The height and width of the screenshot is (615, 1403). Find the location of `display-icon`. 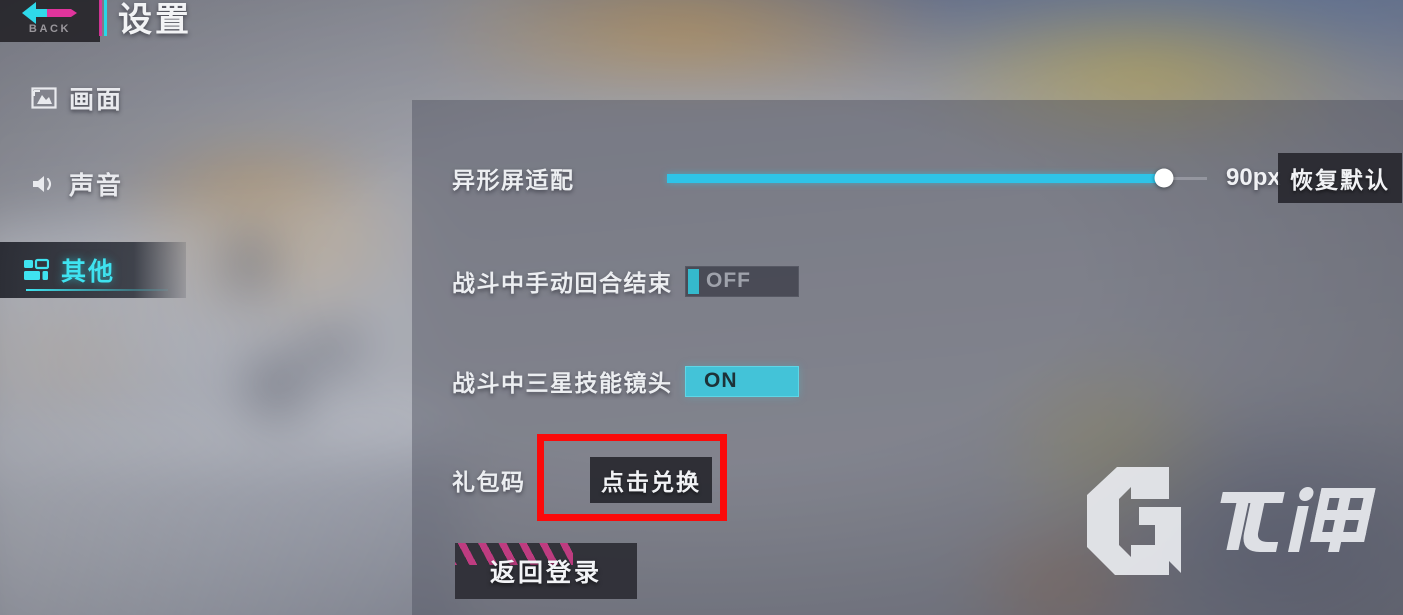

display-icon is located at coordinates (44, 98).